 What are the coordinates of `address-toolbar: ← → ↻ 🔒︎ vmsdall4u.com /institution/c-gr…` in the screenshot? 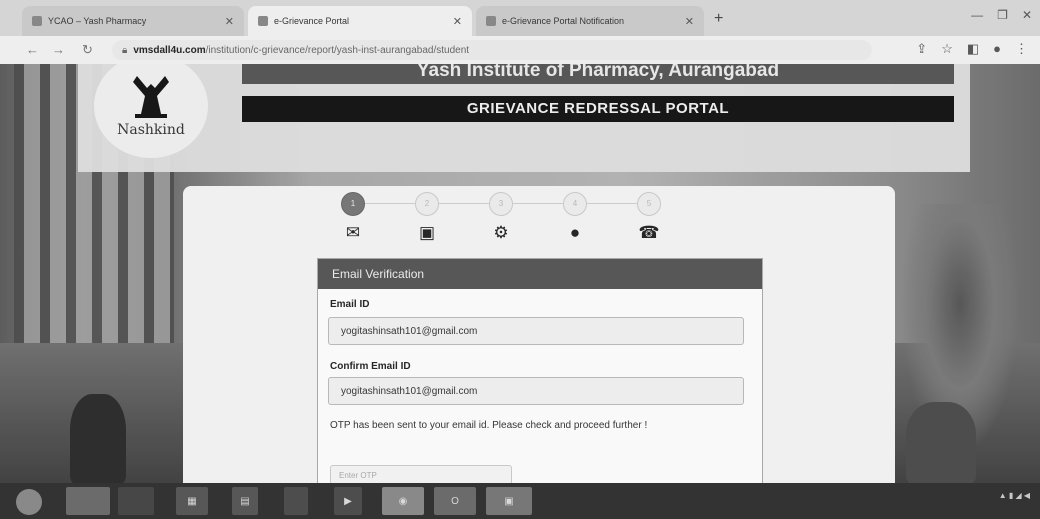 It's located at (520, 50).